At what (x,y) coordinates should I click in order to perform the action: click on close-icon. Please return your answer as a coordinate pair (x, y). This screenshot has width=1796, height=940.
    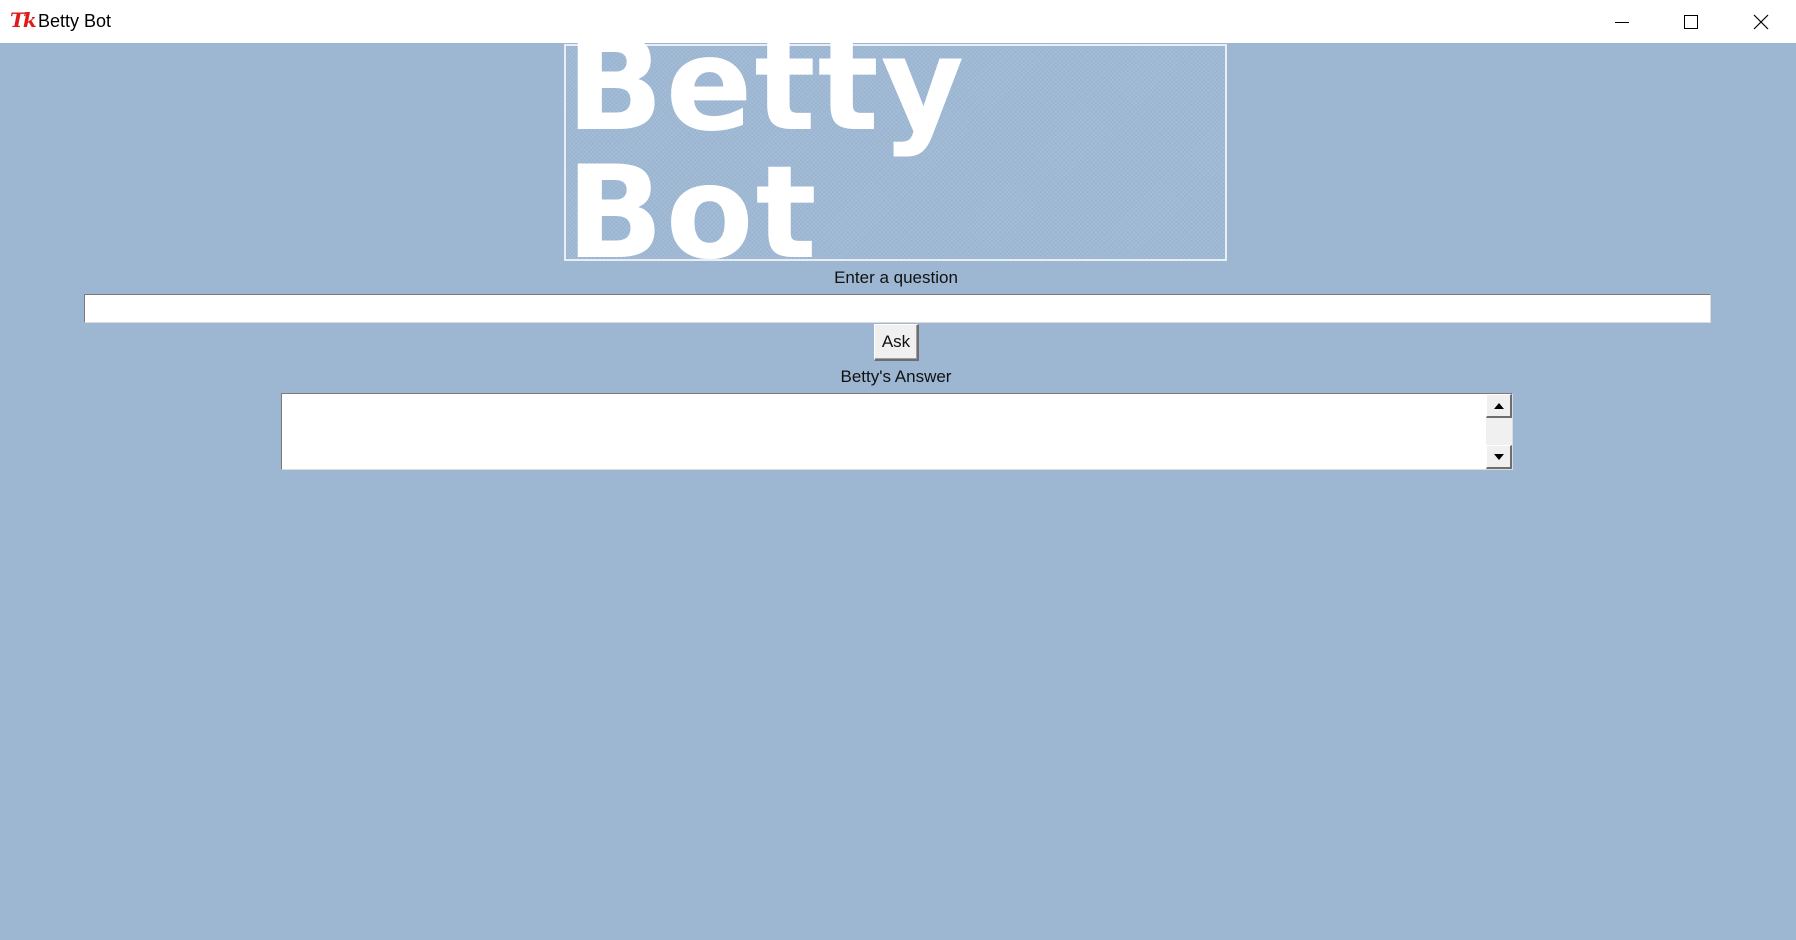
    Looking at the image, I should click on (1761, 21).